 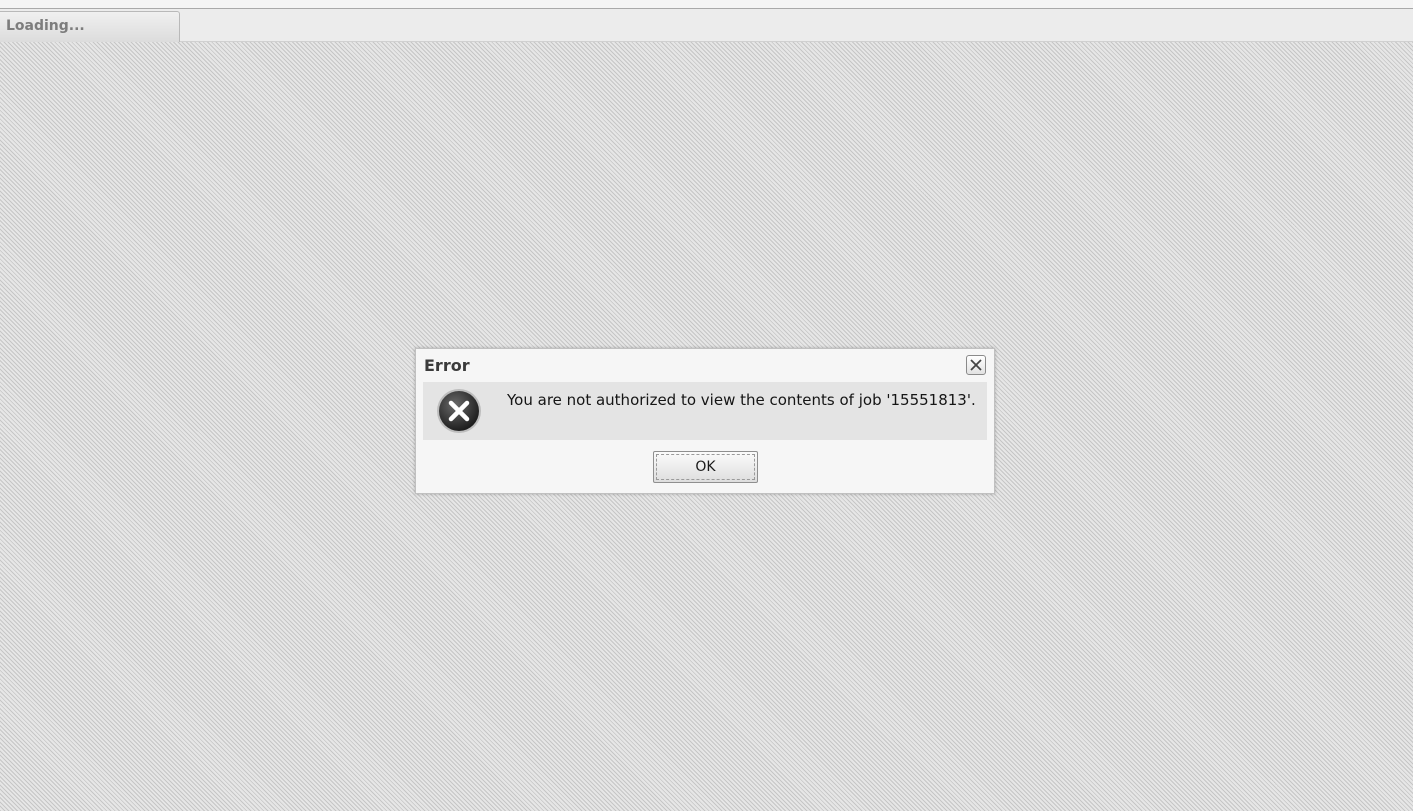 I want to click on window-top-strip, so click(x=706, y=4).